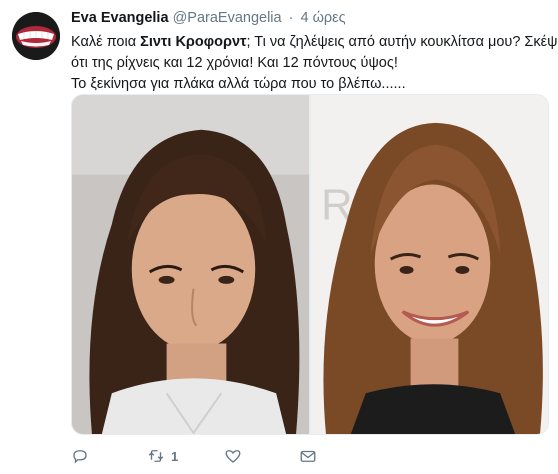 This screenshot has width=558, height=474. I want to click on envelope-icon, so click(308, 456).